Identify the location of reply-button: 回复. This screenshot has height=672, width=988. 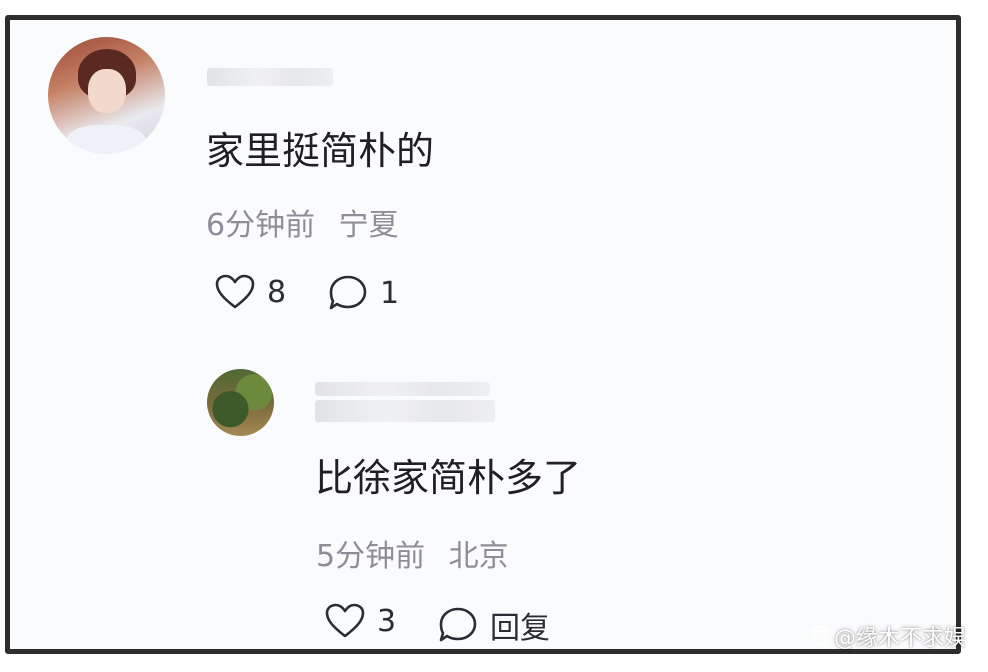
(494, 625).